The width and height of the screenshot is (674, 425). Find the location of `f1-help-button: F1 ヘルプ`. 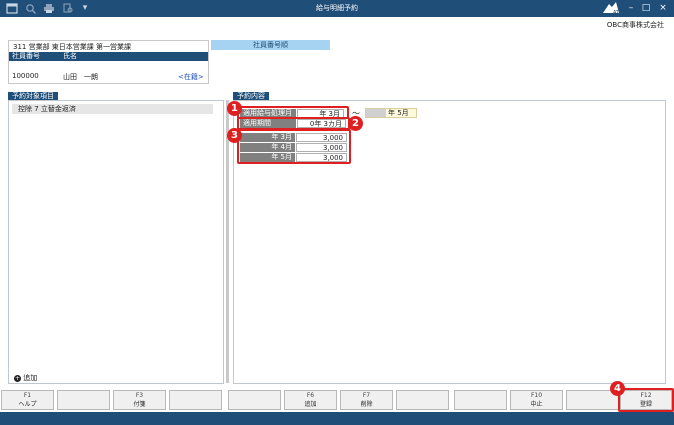

f1-help-button: F1 ヘルプ is located at coordinates (27, 400).